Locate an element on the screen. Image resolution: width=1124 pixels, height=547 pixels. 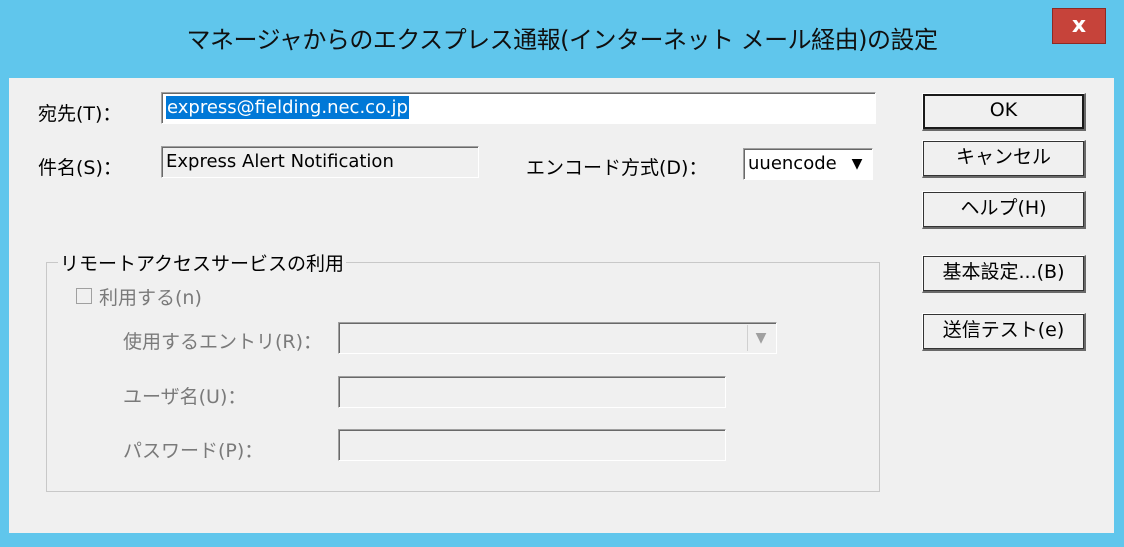
entry-label: 使用するエントリ(R)： is located at coordinates (223, 342).